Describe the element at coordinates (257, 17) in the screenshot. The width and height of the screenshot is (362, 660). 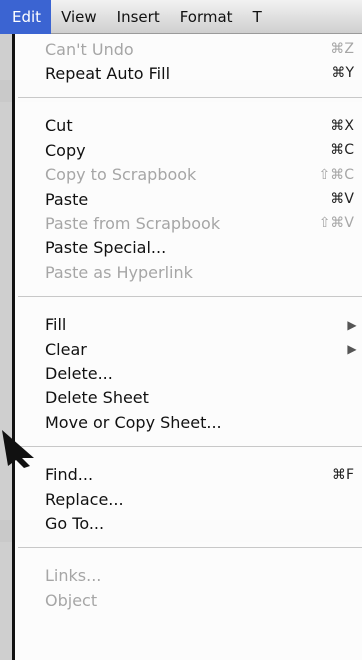
I see `menubar-item-tools: T` at that location.